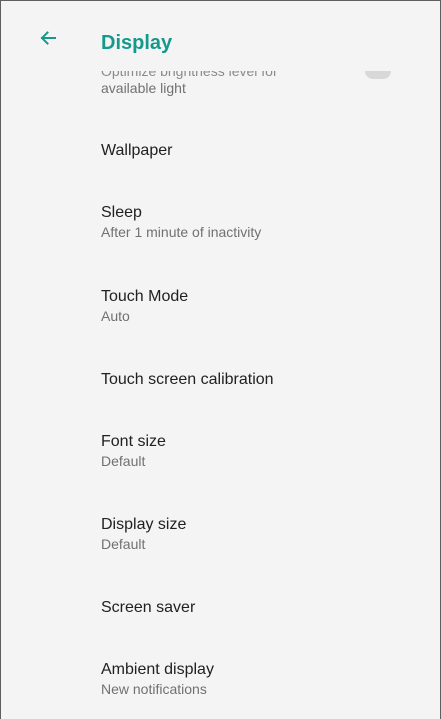 The height and width of the screenshot is (719, 441). What do you see at coordinates (144, 524) in the screenshot?
I see `list-item-title: Display size` at bounding box center [144, 524].